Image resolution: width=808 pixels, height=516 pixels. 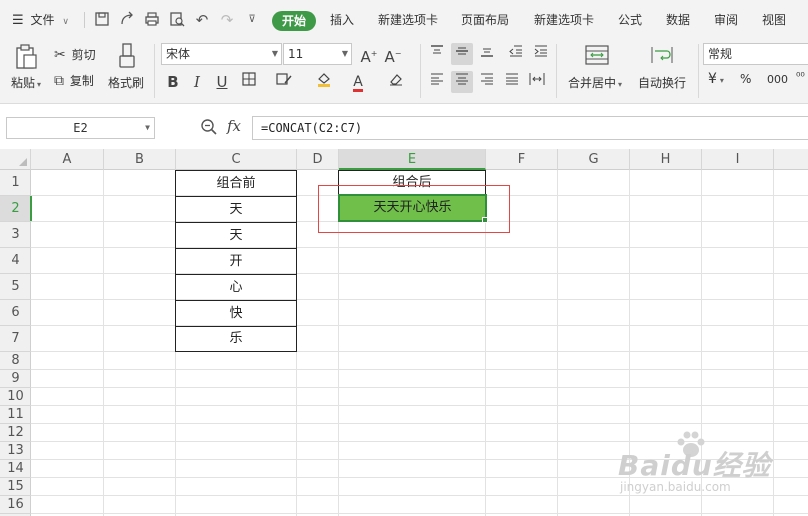 I want to click on undo-icon: ↶, so click(x=202, y=20).